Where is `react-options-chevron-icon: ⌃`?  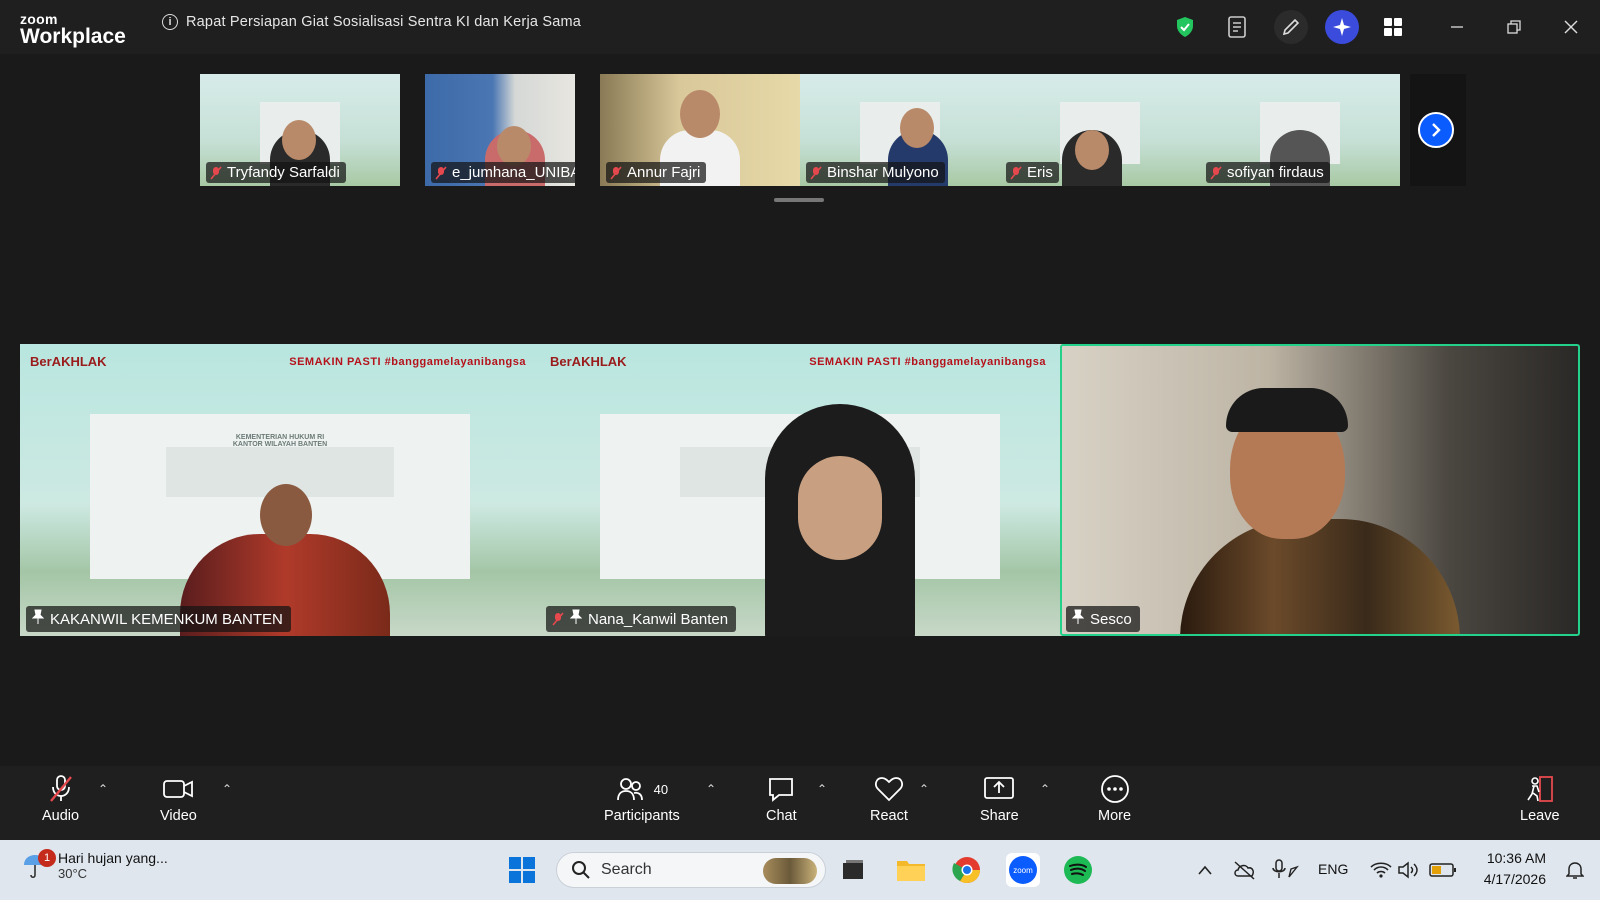
react-options-chevron-icon: ⌃ is located at coordinates (924, 789).